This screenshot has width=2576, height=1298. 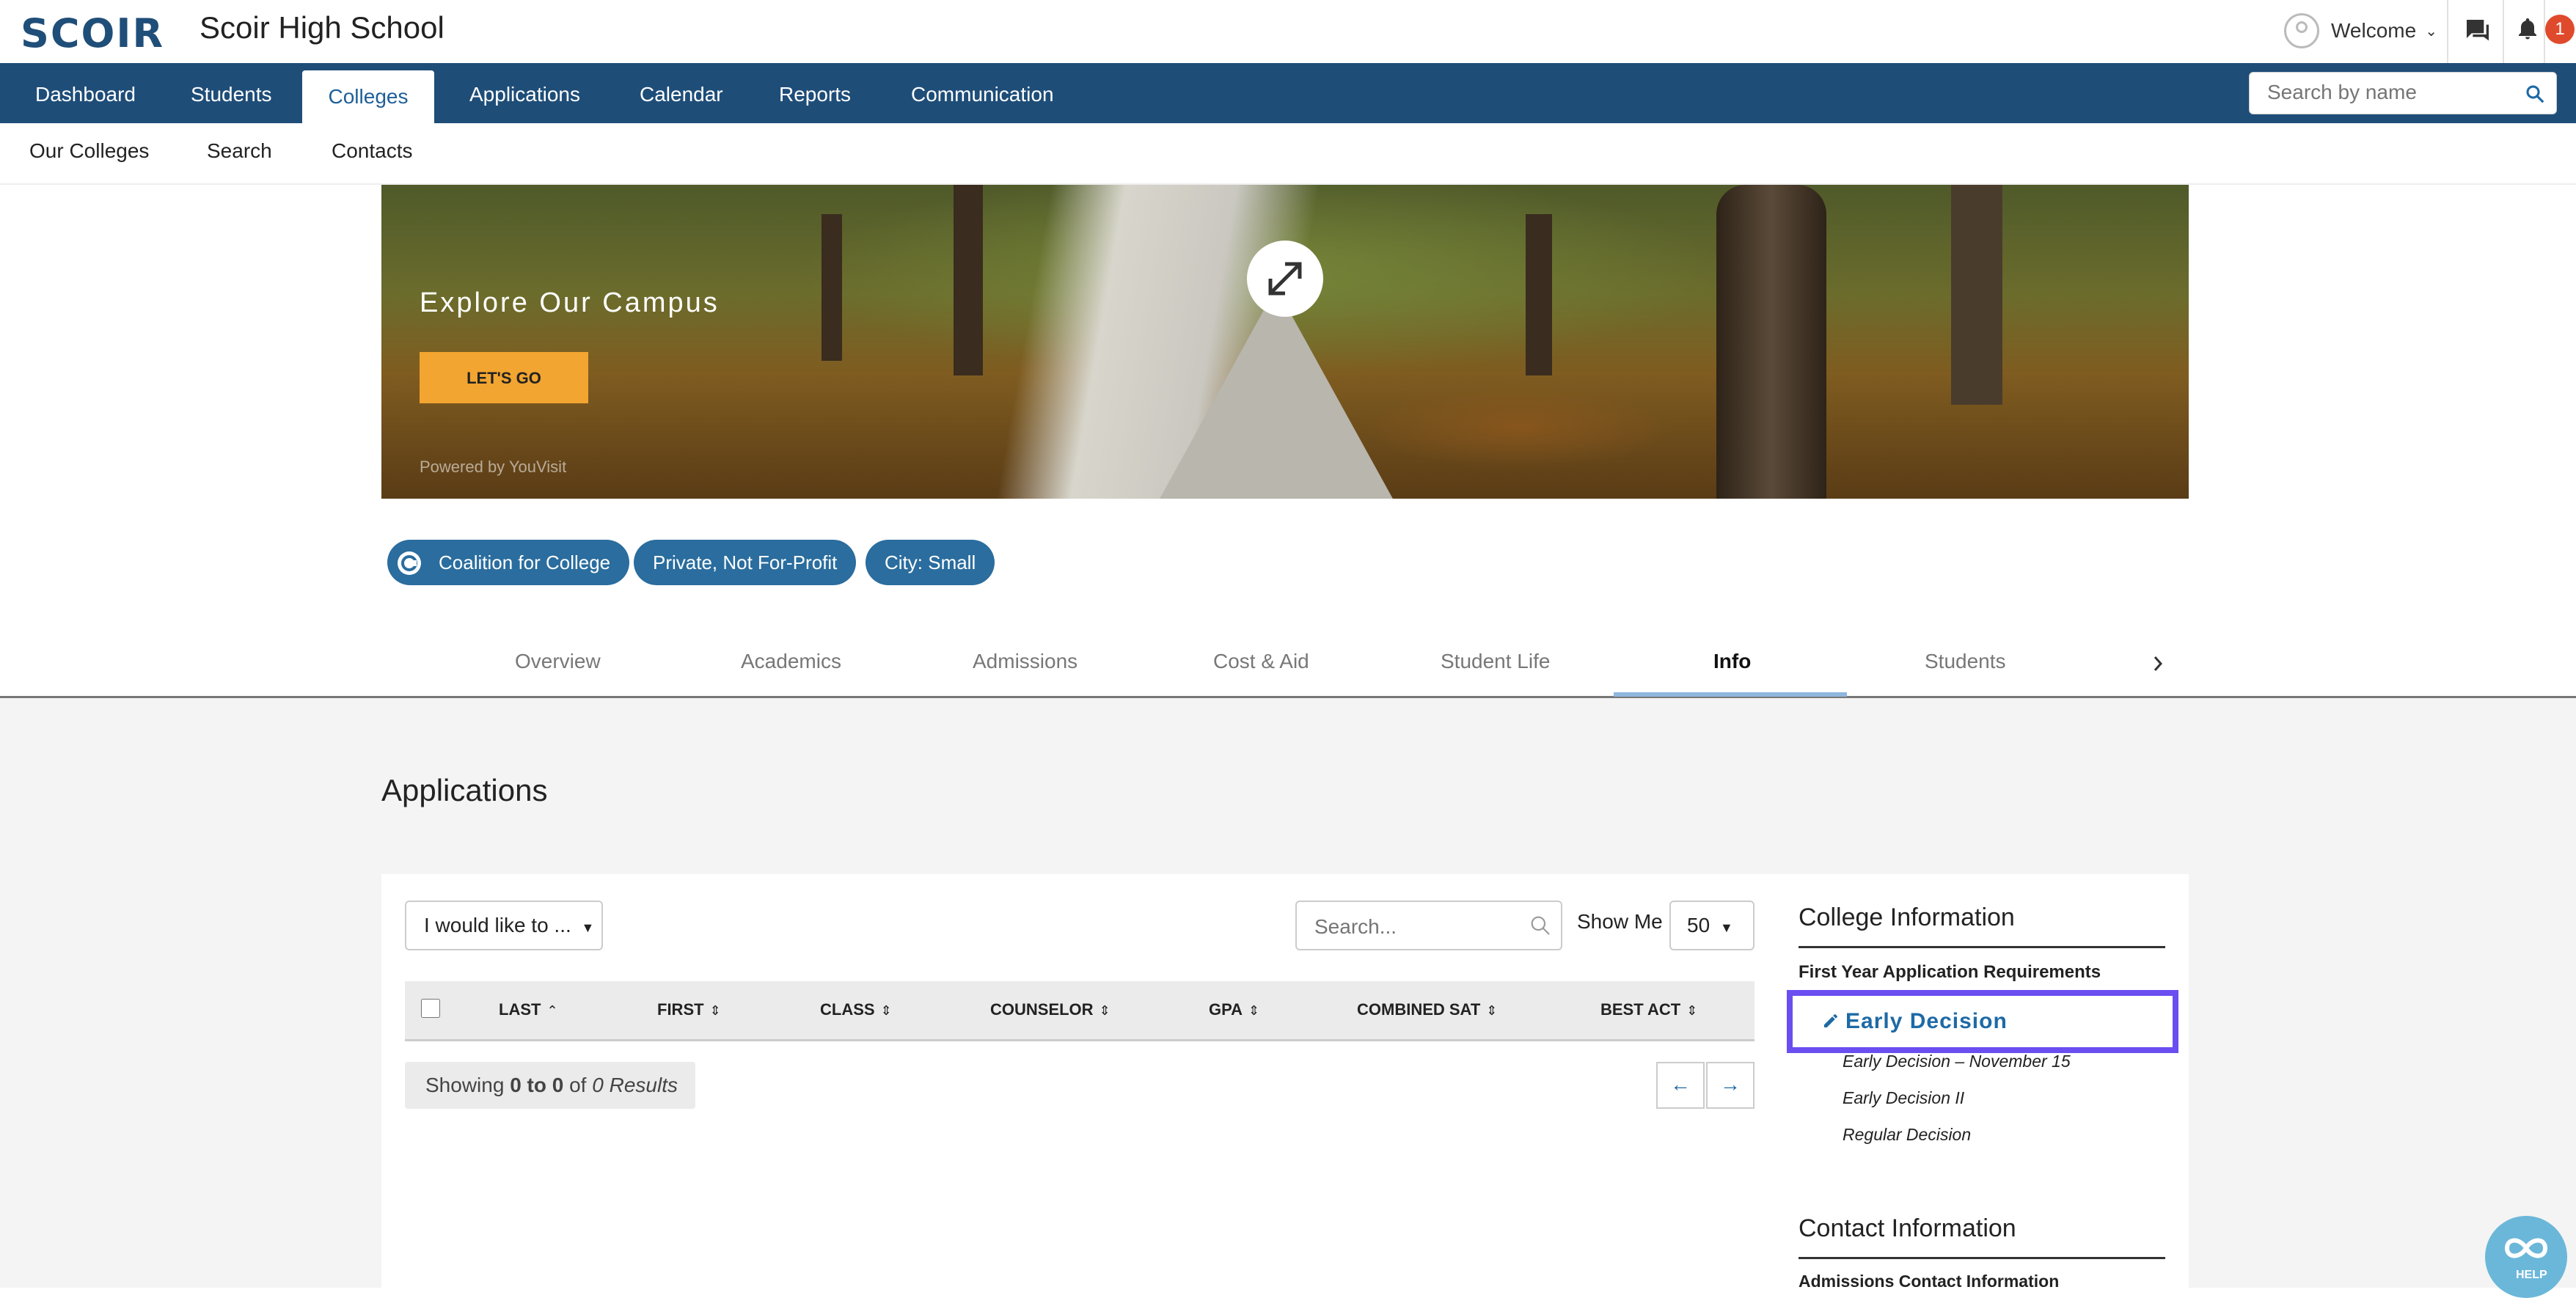 I want to click on deadline-item: Early Decision – November 15, so click(x=1957, y=1061).